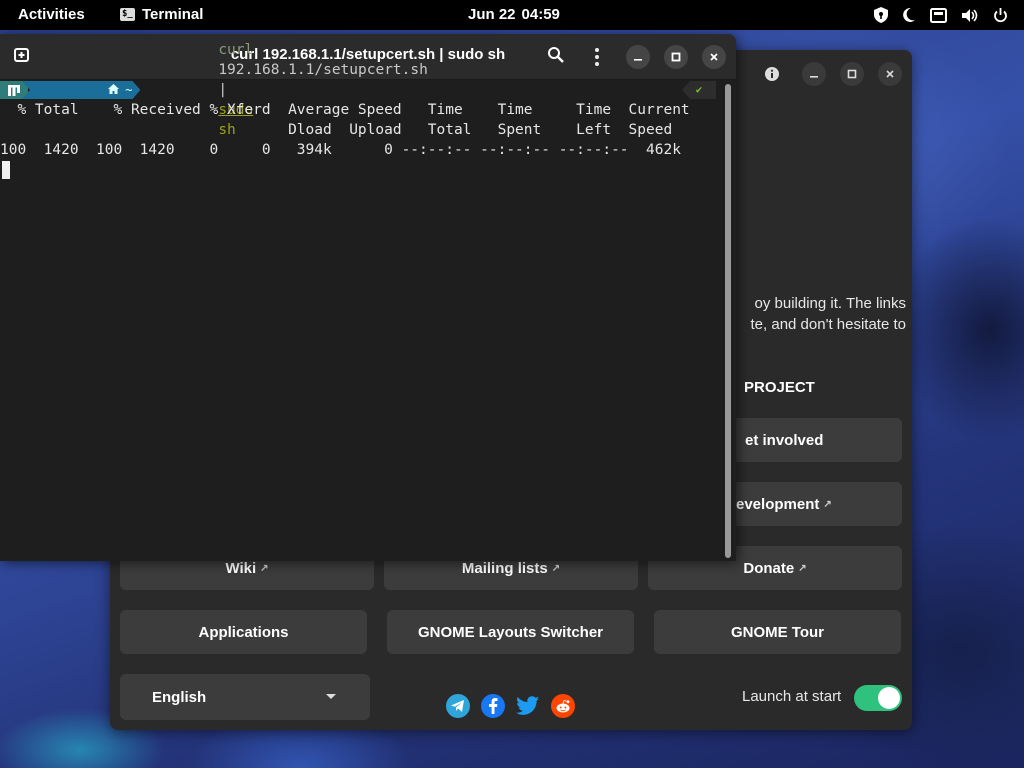  I want to click on gnome-tour-button: GNOME Tour, so click(777, 632).